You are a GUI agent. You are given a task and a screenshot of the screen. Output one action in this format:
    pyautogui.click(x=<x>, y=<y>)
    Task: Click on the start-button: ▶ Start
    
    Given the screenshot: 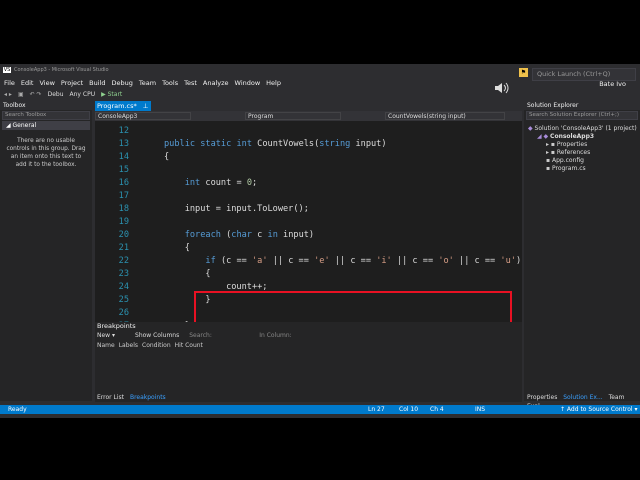 What is the action you would take?
    pyautogui.click(x=111, y=94)
    